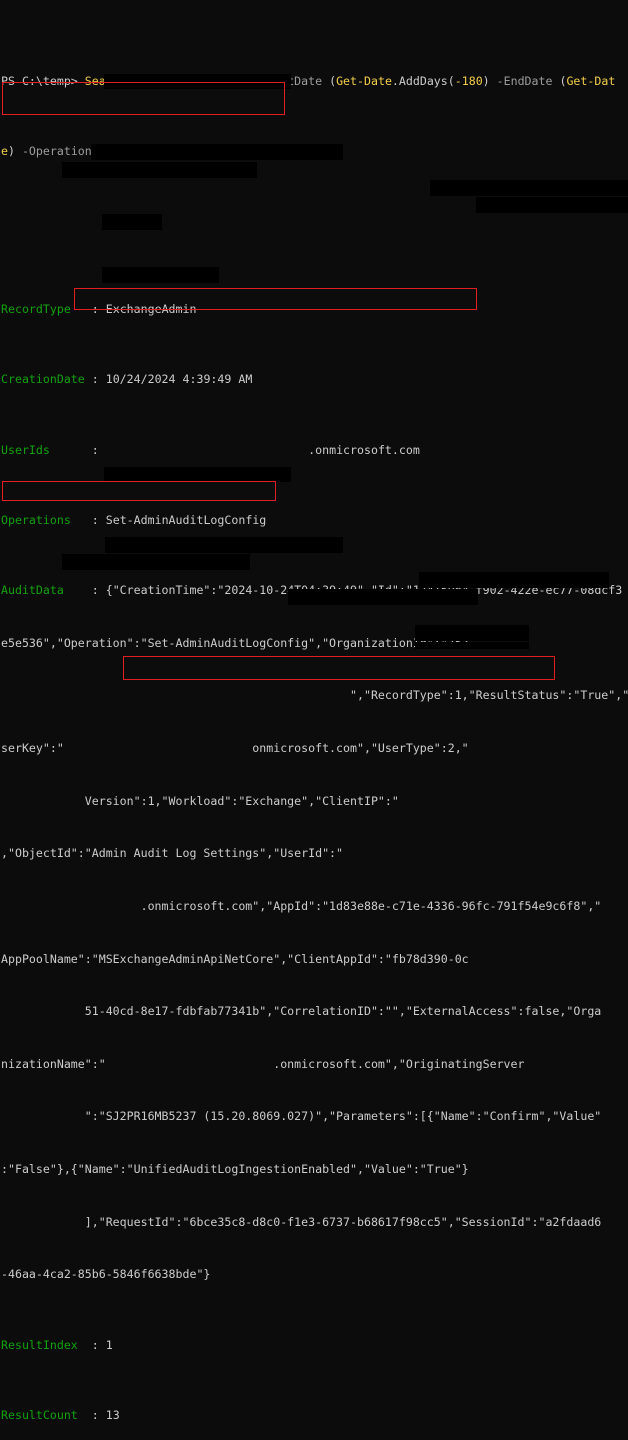 The height and width of the screenshot is (1440, 628). I want to click on enddate-getdate-partial: Get-Dat, so click(591, 81).